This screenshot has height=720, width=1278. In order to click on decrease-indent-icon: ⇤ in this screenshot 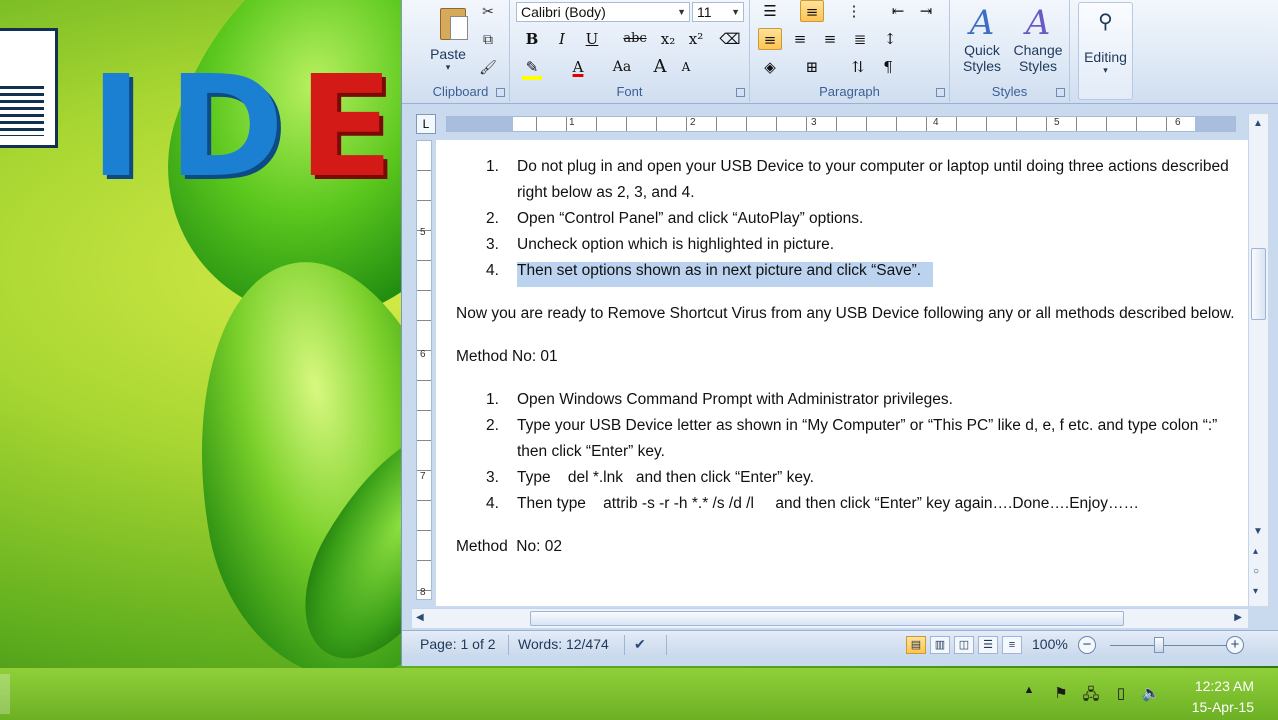, I will do `click(898, 11)`.